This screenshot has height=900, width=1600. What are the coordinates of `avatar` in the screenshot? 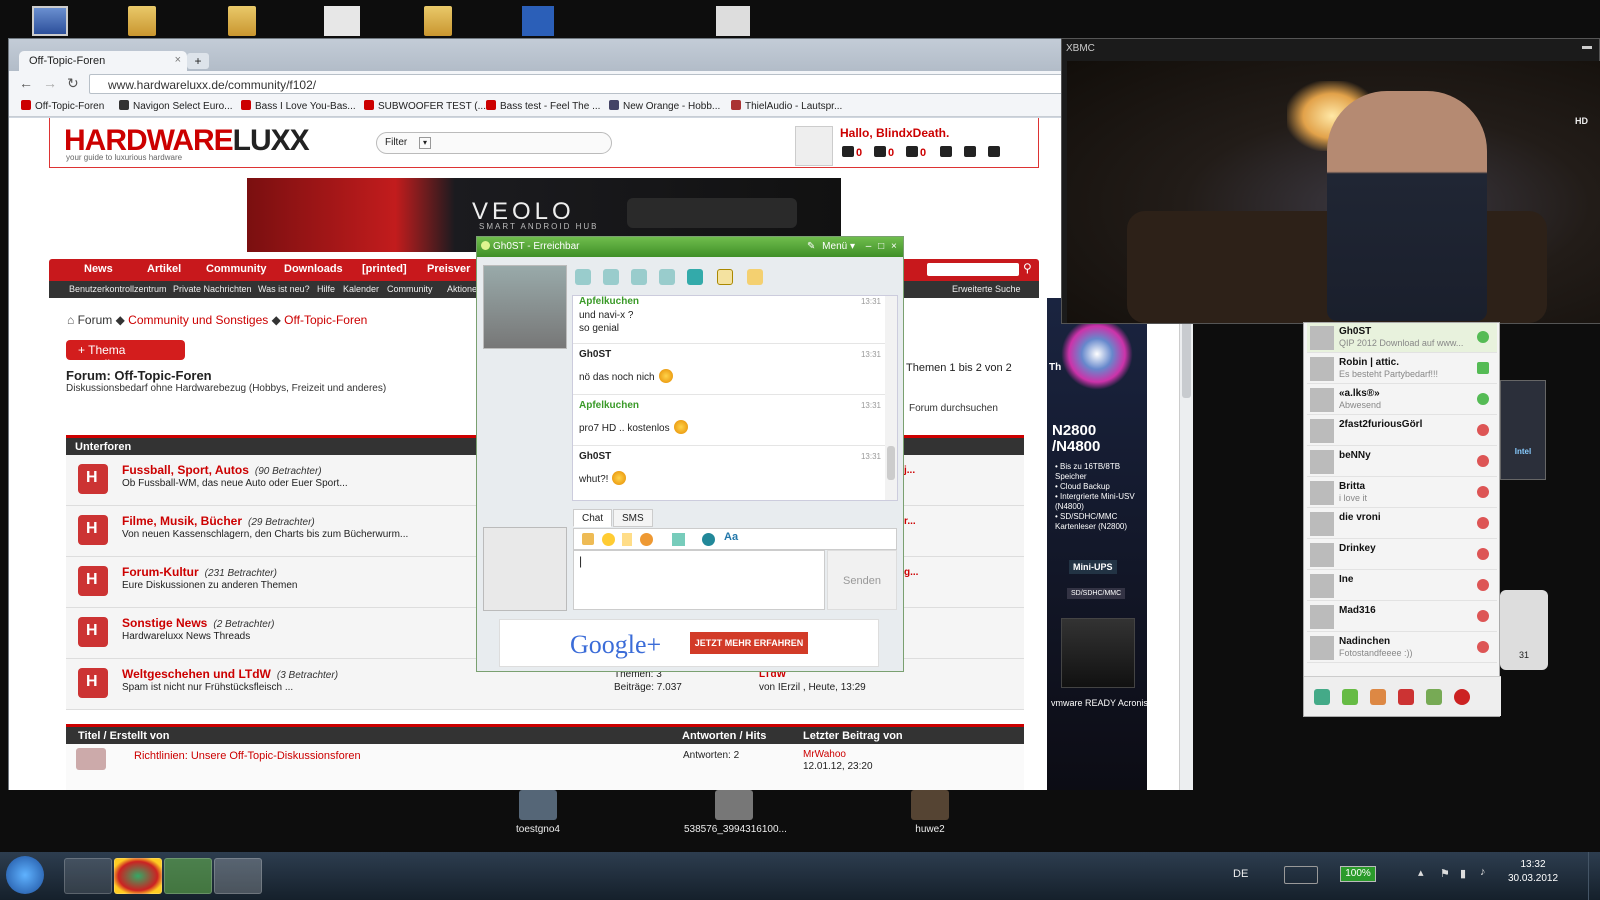 It's located at (814, 146).